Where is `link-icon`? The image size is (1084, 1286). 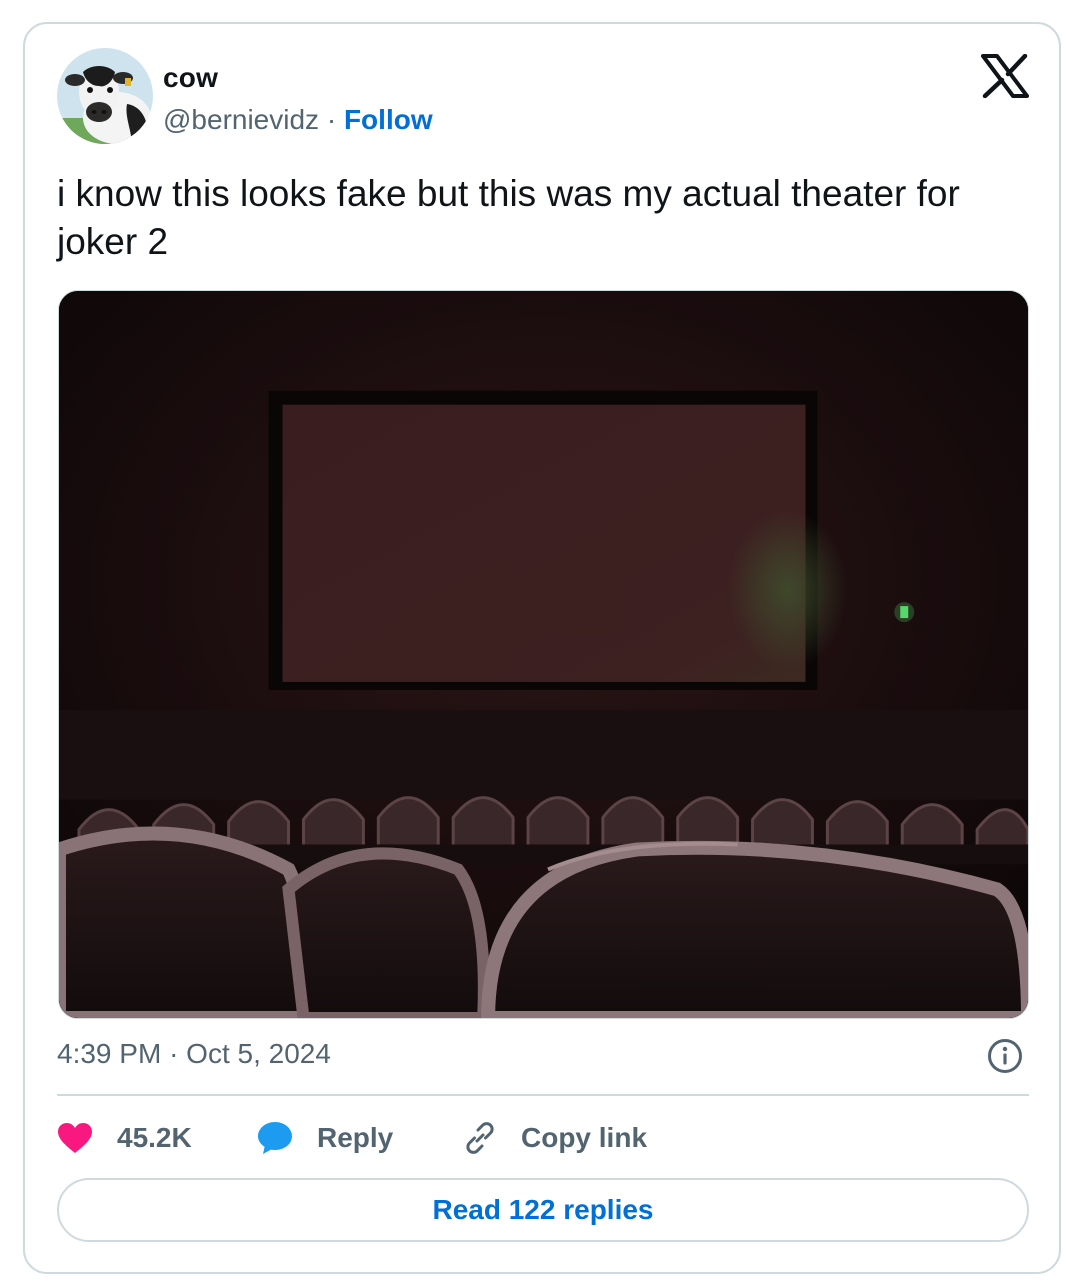 link-icon is located at coordinates (480, 1138).